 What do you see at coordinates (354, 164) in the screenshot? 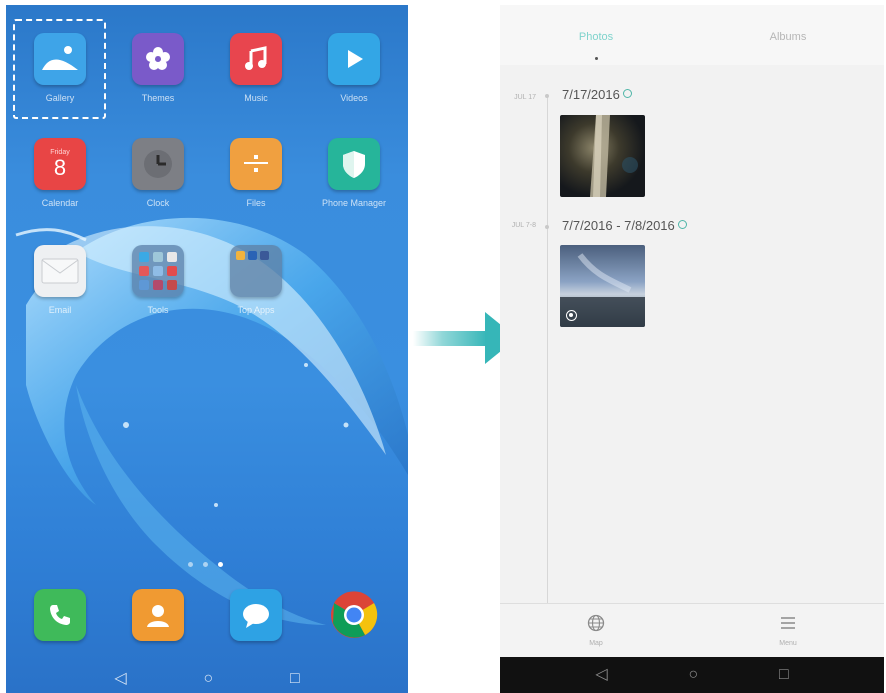
I see `shield-icon` at bounding box center [354, 164].